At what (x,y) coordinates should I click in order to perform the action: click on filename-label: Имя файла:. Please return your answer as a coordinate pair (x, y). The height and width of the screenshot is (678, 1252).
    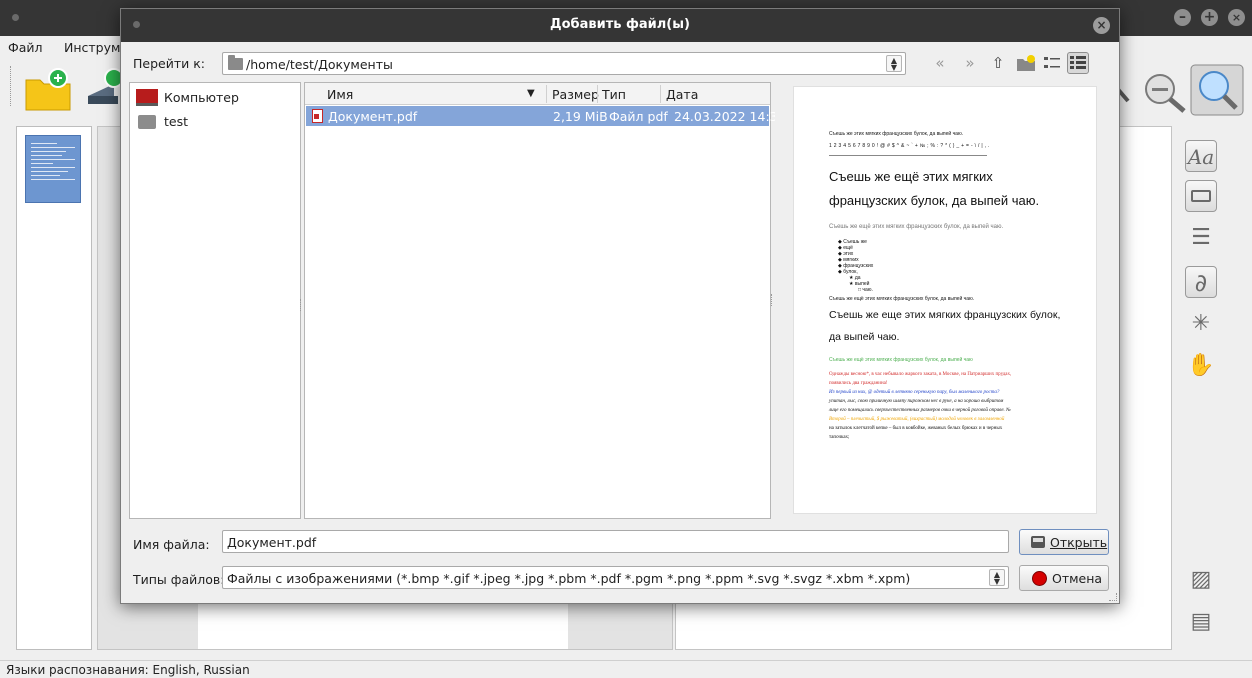
    Looking at the image, I should click on (171, 544).